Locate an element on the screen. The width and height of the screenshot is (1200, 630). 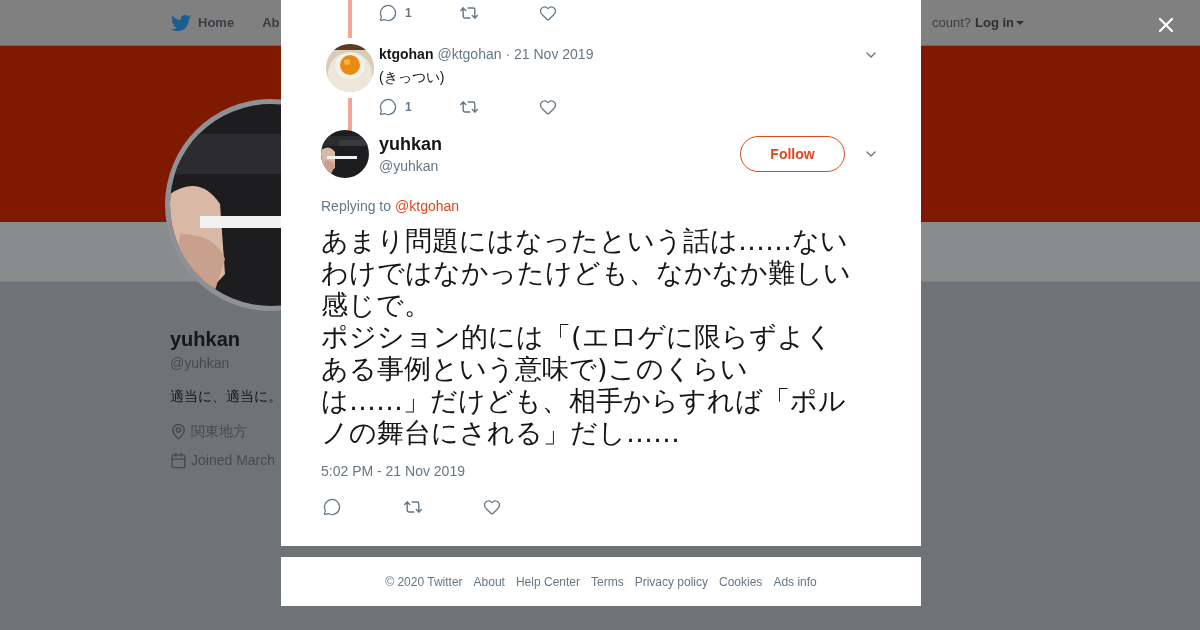
nav-link: Ab is located at coordinates (271, 22).